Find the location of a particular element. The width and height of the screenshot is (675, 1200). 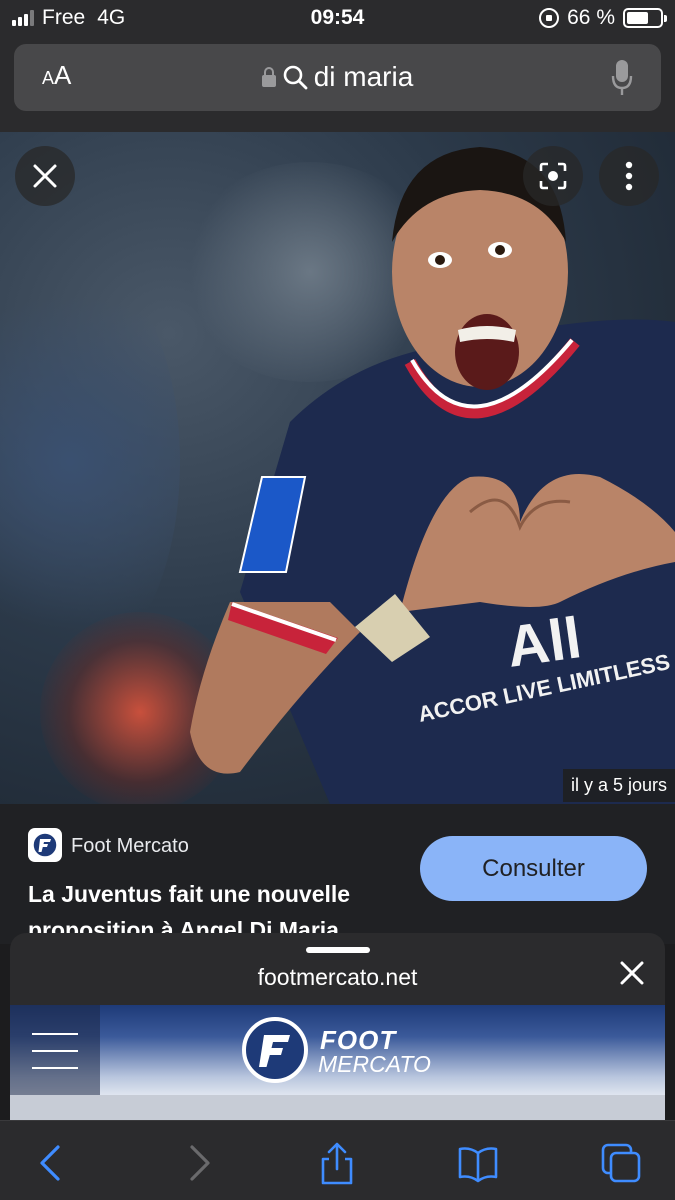

mic-icon is located at coordinates (622, 78).